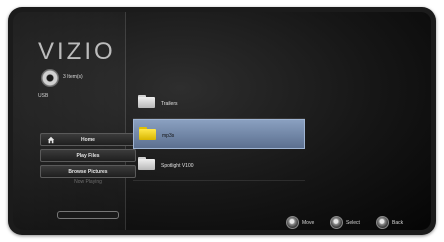 This screenshot has width=444, height=242. Describe the element at coordinates (51, 140) in the screenshot. I see `home-icon` at that location.